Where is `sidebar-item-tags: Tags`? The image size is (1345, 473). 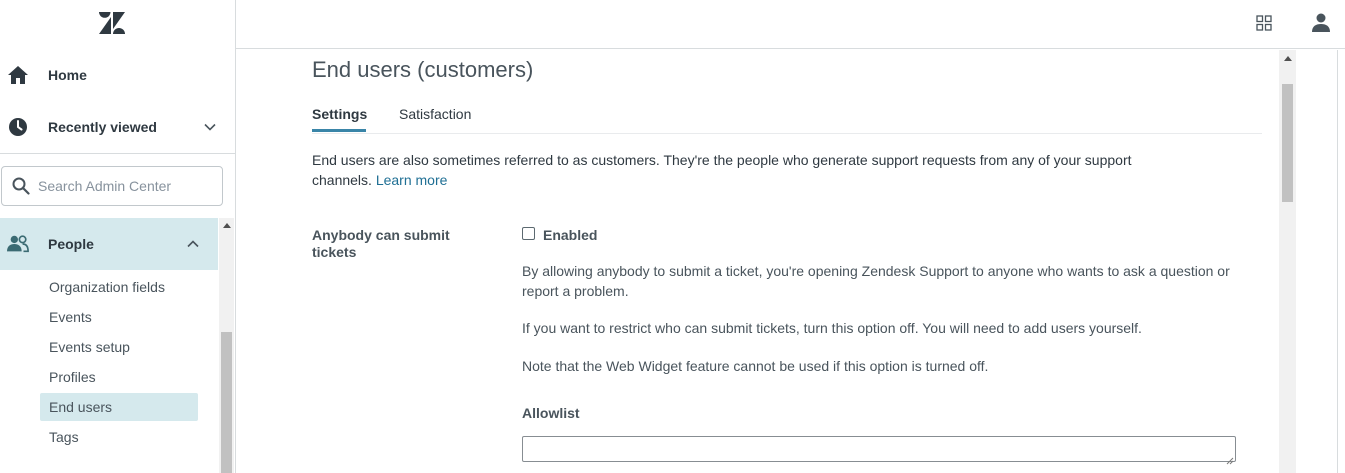 sidebar-item-tags: Tags is located at coordinates (64, 437).